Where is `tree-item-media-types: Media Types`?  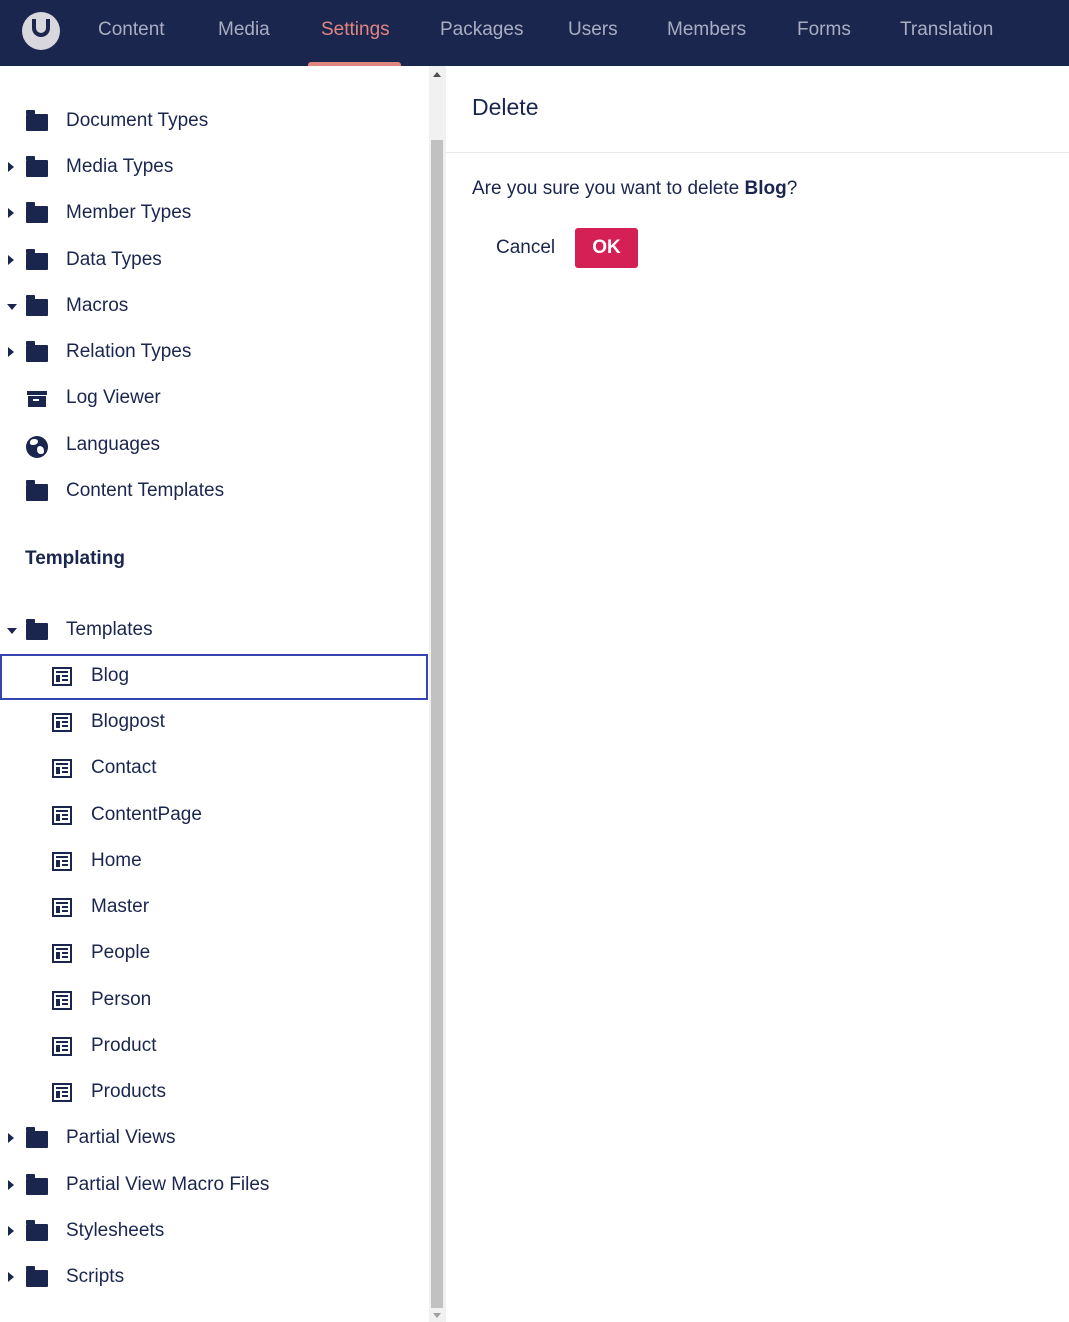 tree-item-media-types: Media Types is located at coordinates (214, 168).